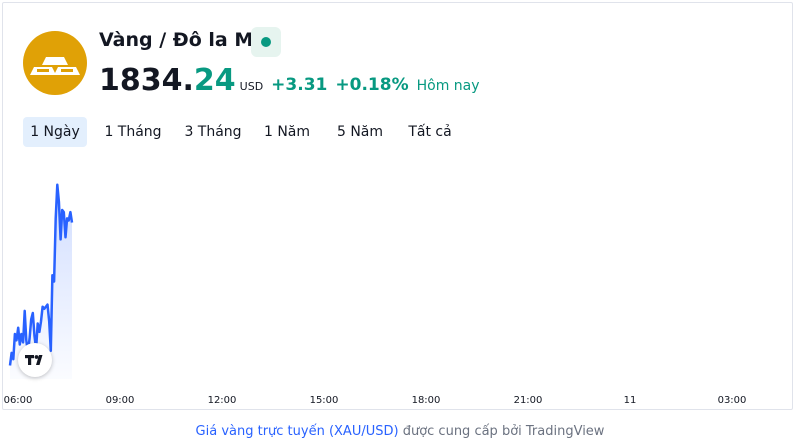 Image resolution: width=800 pixels, height=447 pixels. Describe the element at coordinates (630, 400) in the screenshot. I see `x-tick-label: 11` at that location.